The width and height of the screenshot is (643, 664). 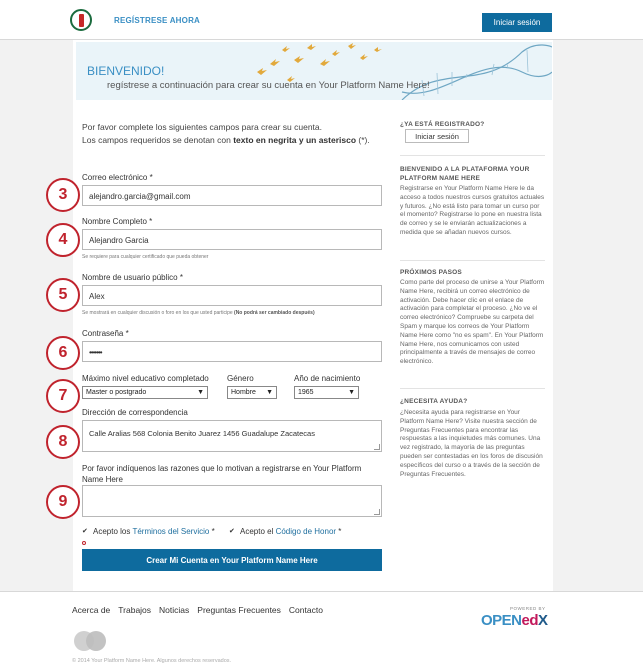 I want to click on annotation-badge-4: 4, so click(x=63, y=240).